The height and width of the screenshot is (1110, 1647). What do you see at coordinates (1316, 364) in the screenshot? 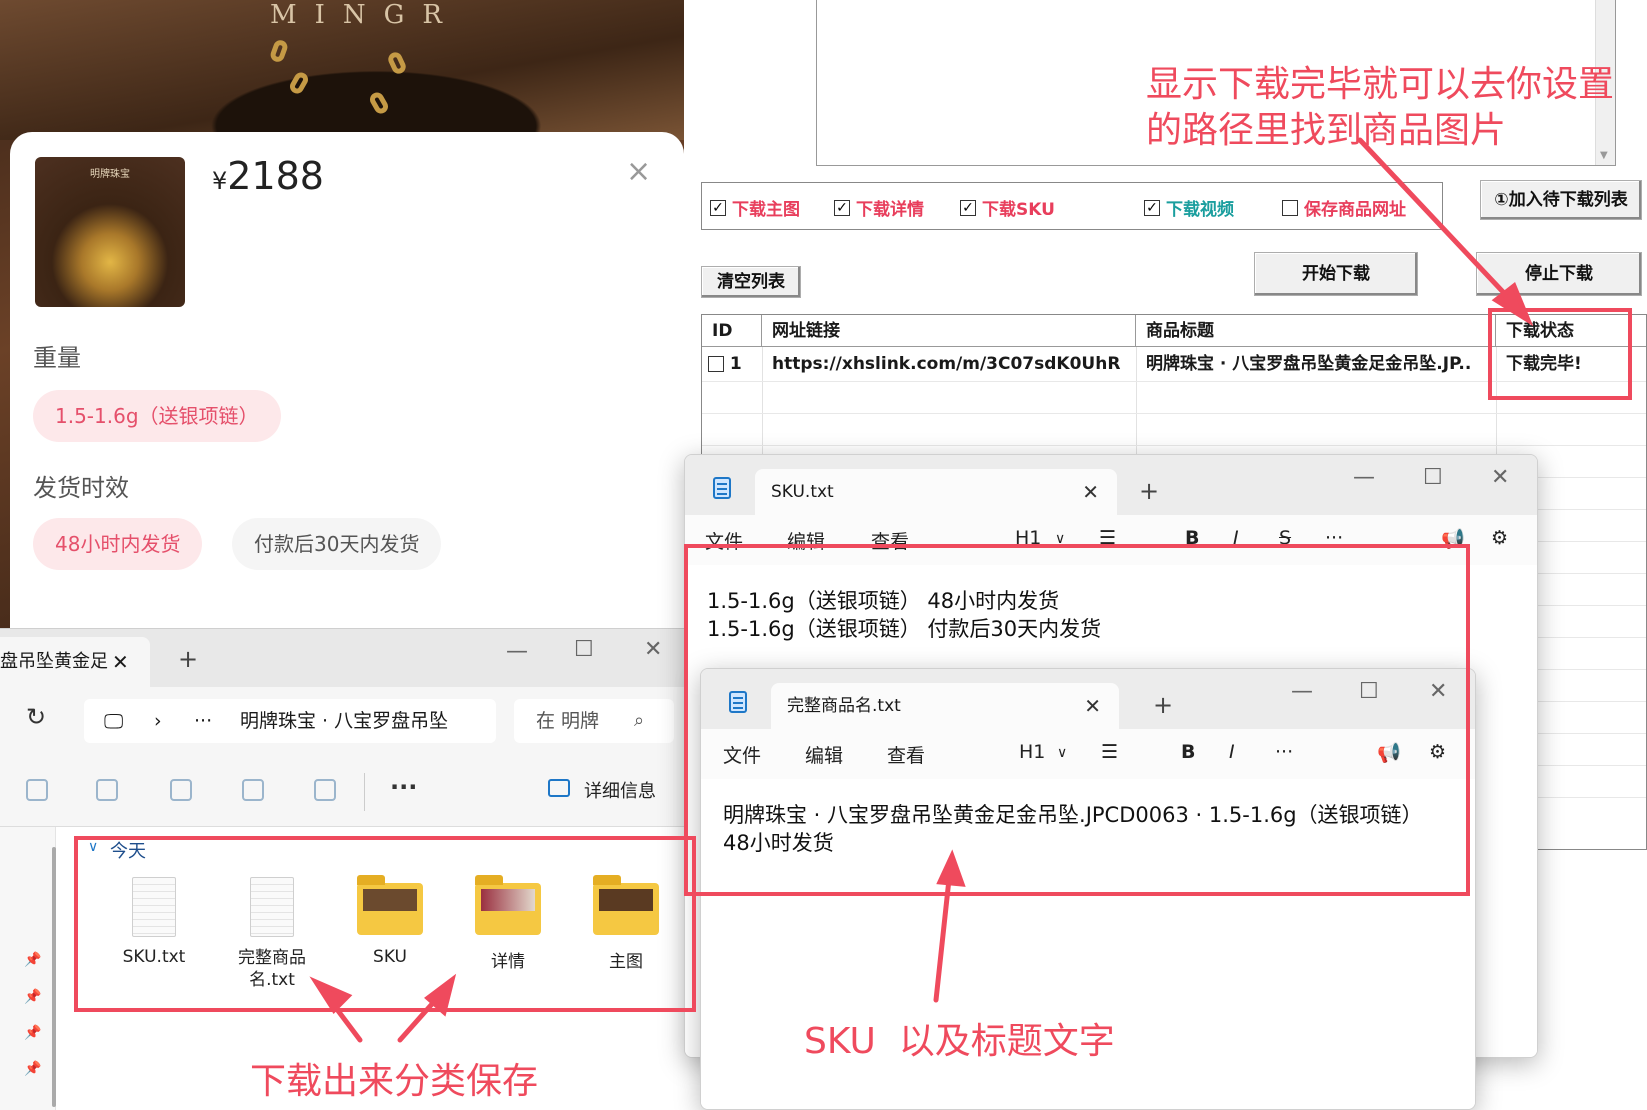
I see `table-row-title: 明牌珠宝 · 八宝罗盘吊坠黄金足金吊坠.JP..` at bounding box center [1316, 364].